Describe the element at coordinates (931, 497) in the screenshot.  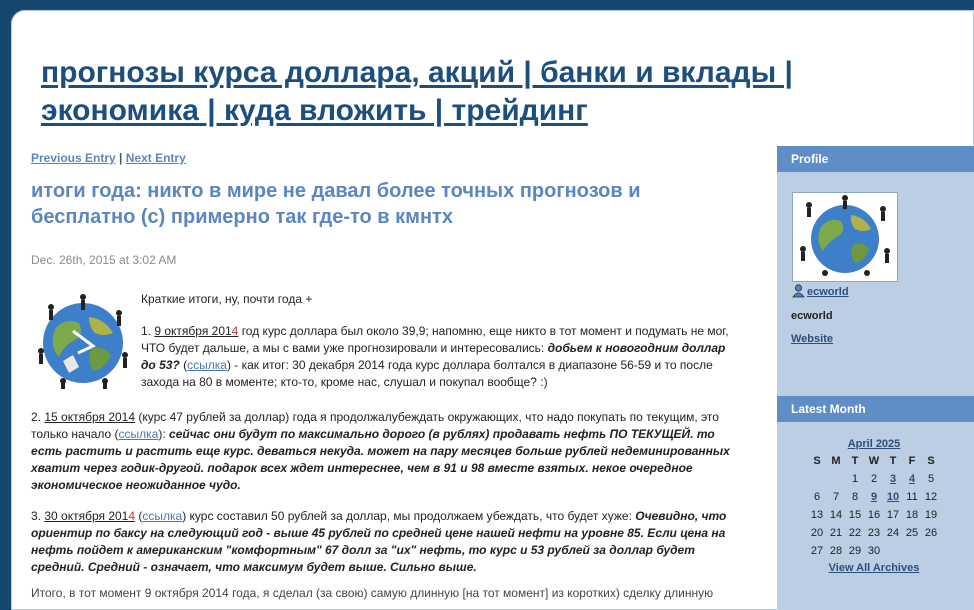
I see `calendar-day: 12` at that location.